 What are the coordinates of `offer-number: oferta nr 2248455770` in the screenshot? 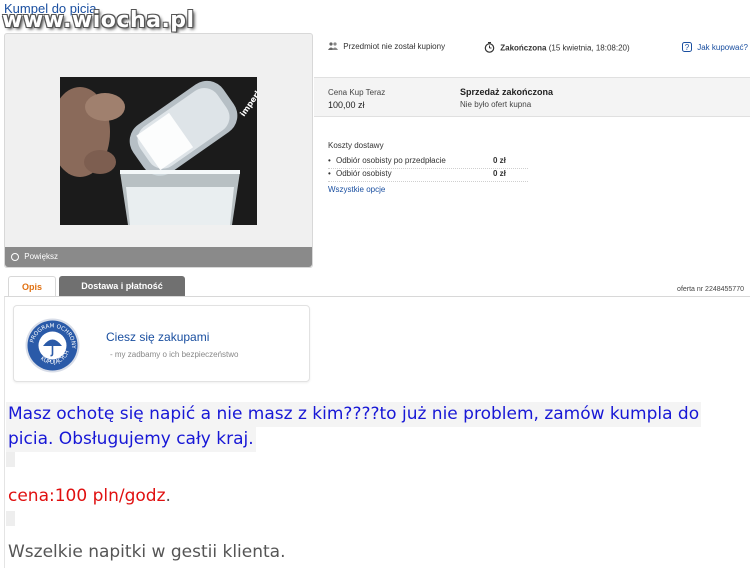 It's located at (710, 289).